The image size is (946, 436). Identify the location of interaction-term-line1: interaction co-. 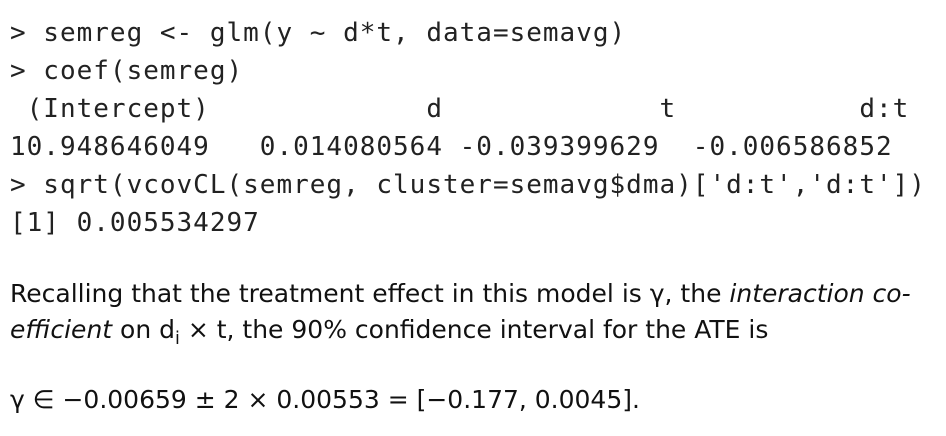
(820, 293).